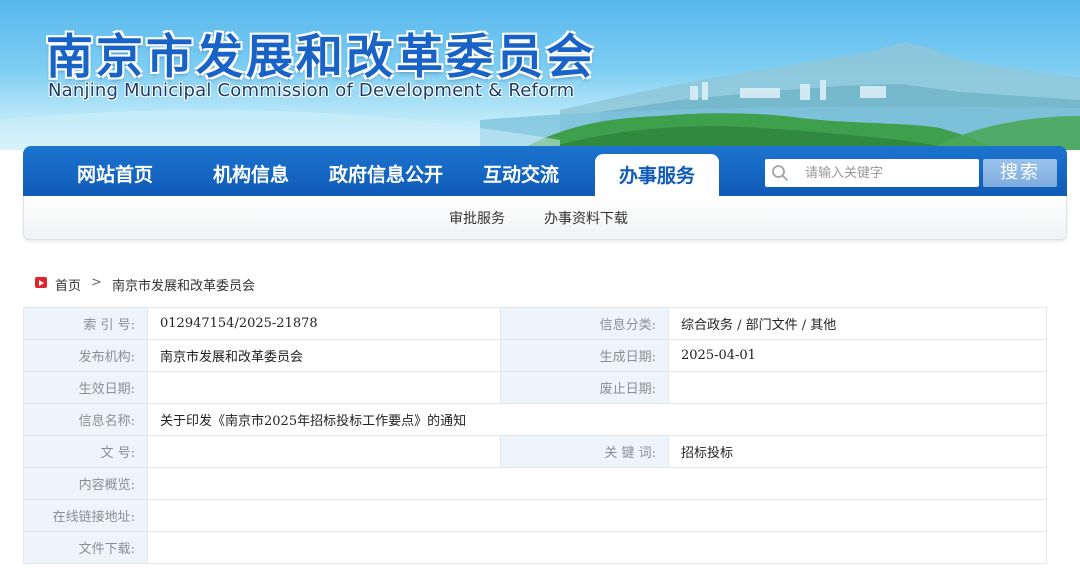 The height and width of the screenshot is (581, 1080). I want to click on publisher-label: 发布机构:, so click(85, 355).